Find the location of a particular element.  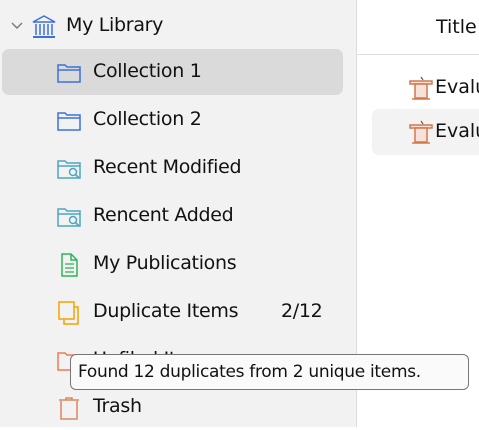

sidebar-item-collection-1: Collection 1 is located at coordinates (172, 72).